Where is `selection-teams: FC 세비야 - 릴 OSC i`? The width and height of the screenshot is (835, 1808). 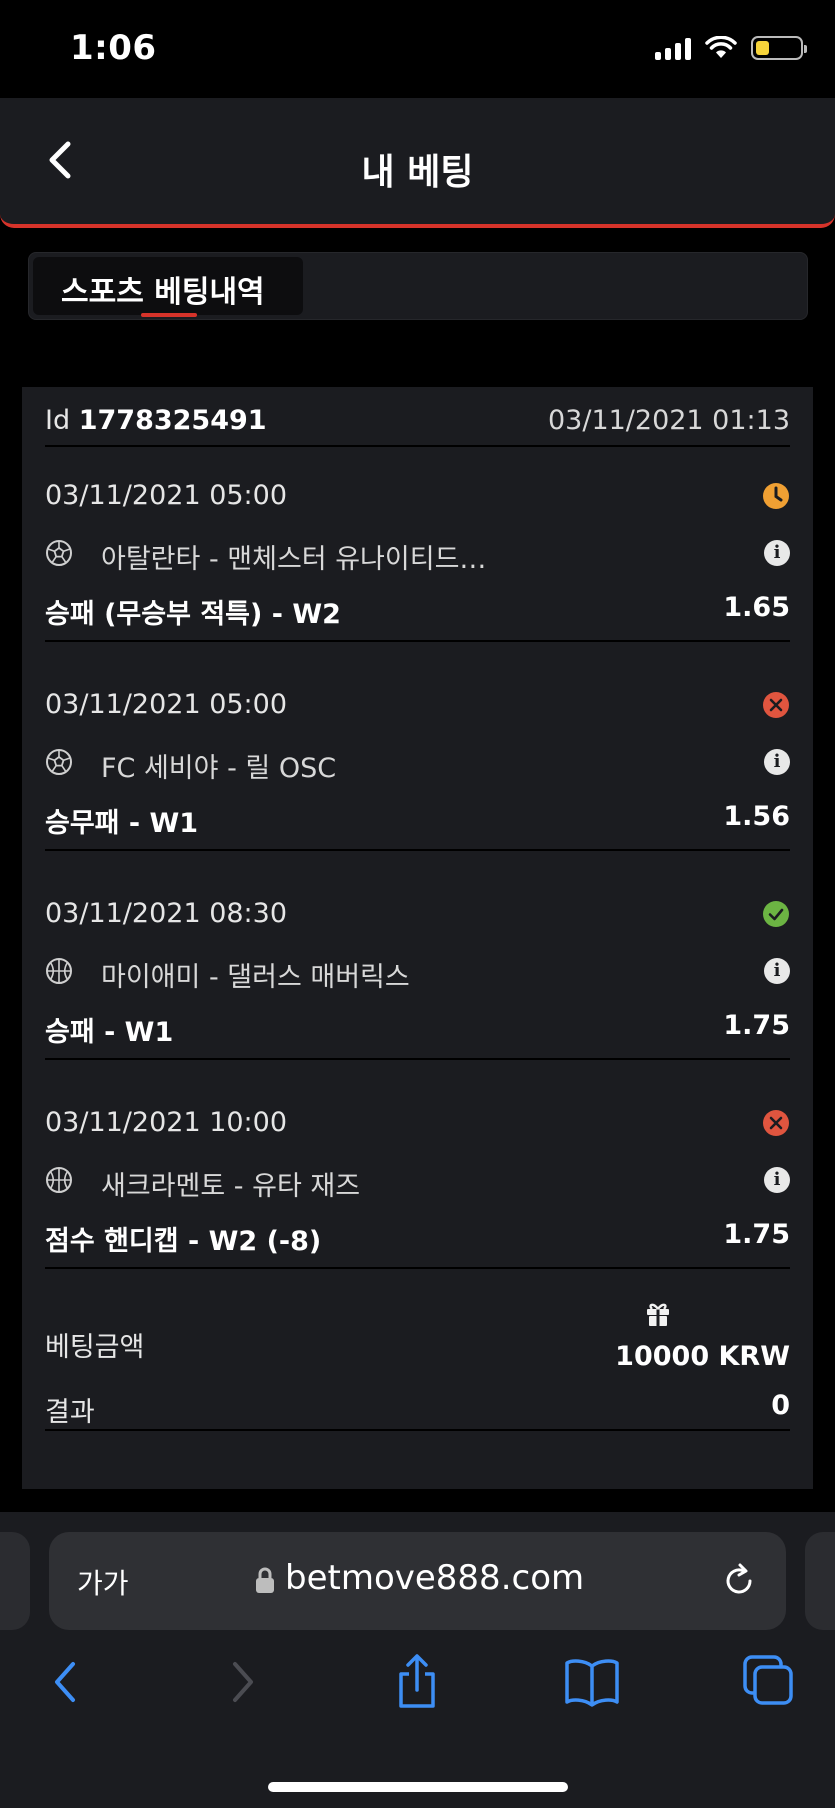 selection-teams: FC 세비야 - 릴 OSC i is located at coordinates (417, 765).